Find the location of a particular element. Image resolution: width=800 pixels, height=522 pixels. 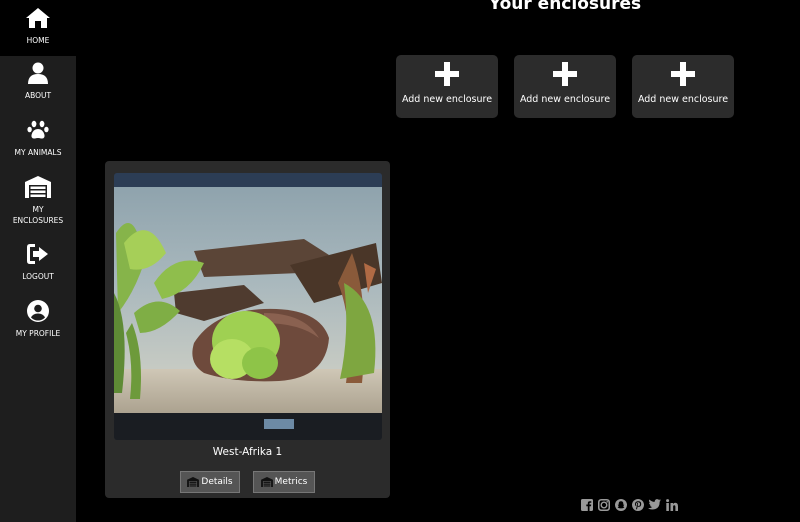

snapchat-icon is located at coordinates (620, 504).